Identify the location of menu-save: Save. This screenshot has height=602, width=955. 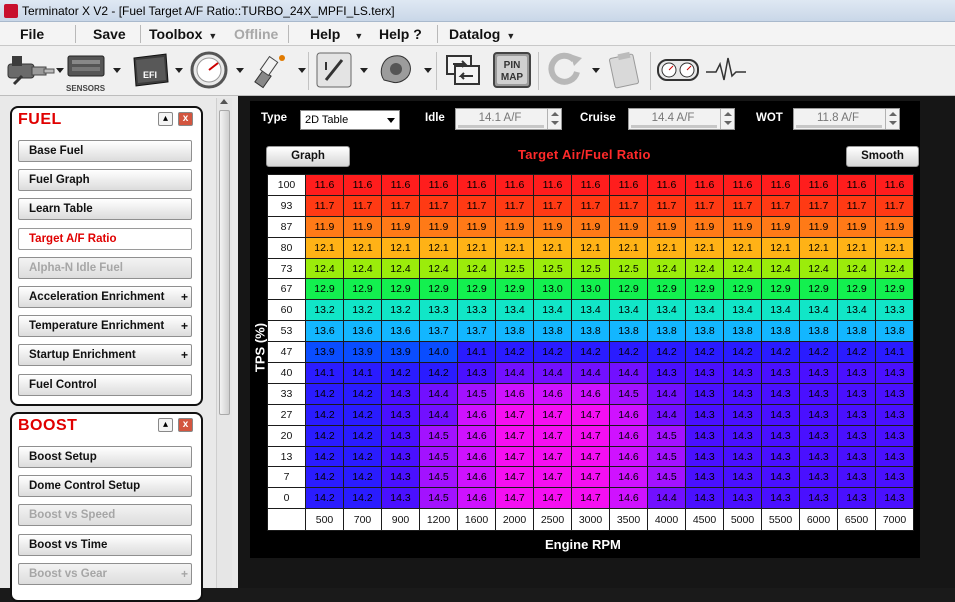
(109, 34).